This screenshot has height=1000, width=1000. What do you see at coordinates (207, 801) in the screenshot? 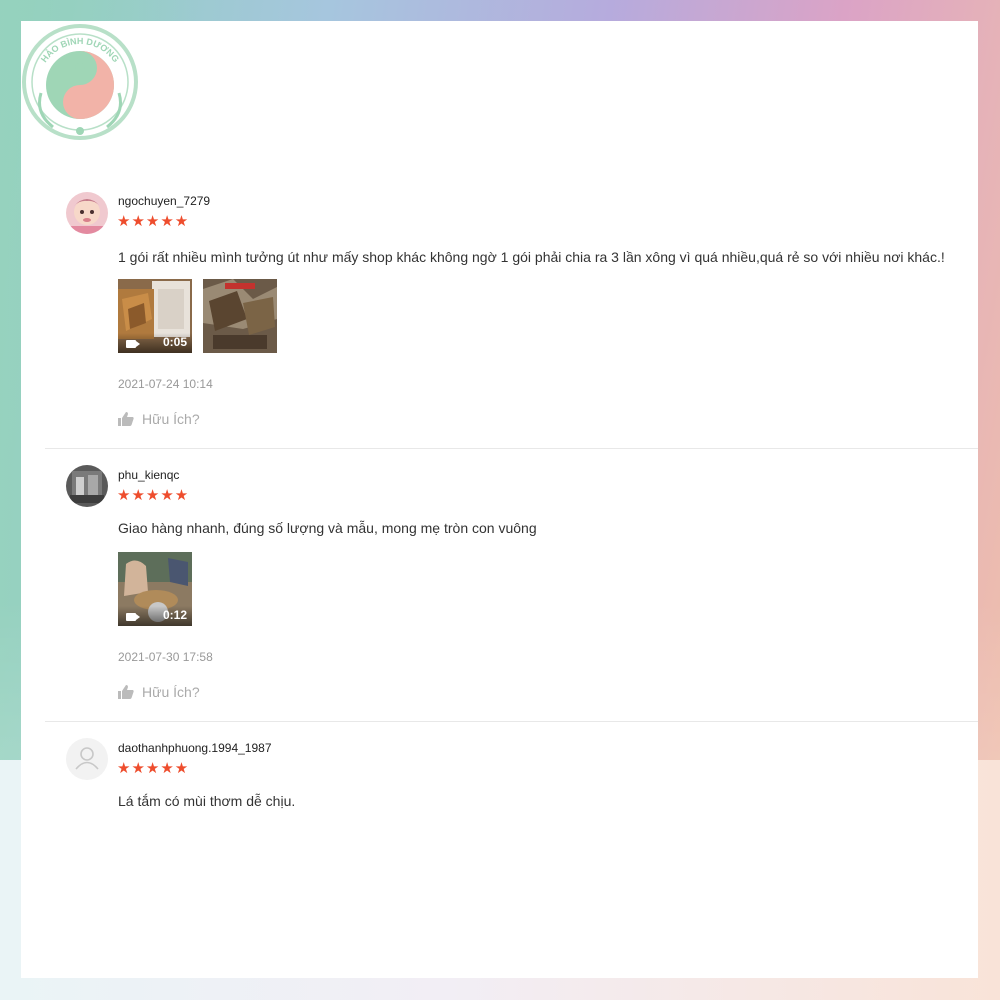
I see `review-comment: Lá tắm có mùi thơm dễ chịu.` at bounding box center [207, 801].